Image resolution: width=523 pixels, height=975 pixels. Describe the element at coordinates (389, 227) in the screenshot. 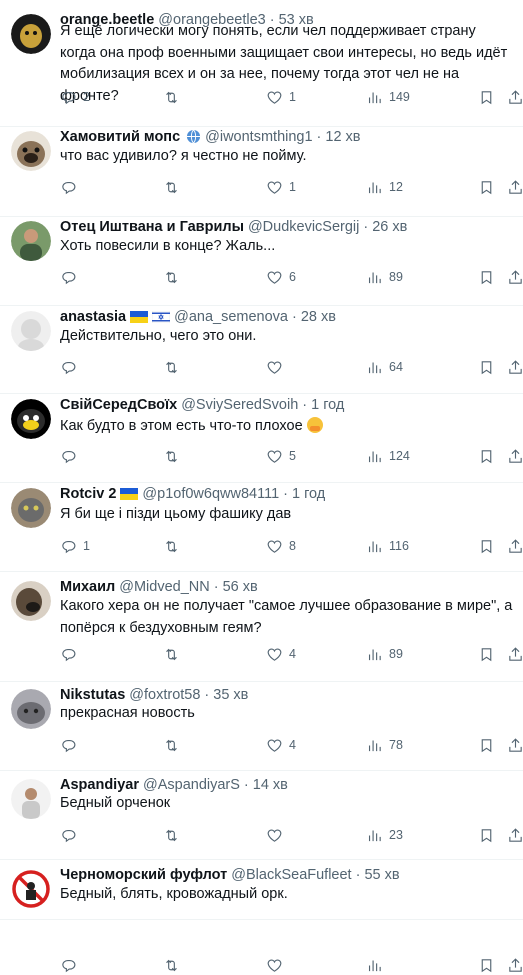

I see `timestamp: 26 хв` at that location.